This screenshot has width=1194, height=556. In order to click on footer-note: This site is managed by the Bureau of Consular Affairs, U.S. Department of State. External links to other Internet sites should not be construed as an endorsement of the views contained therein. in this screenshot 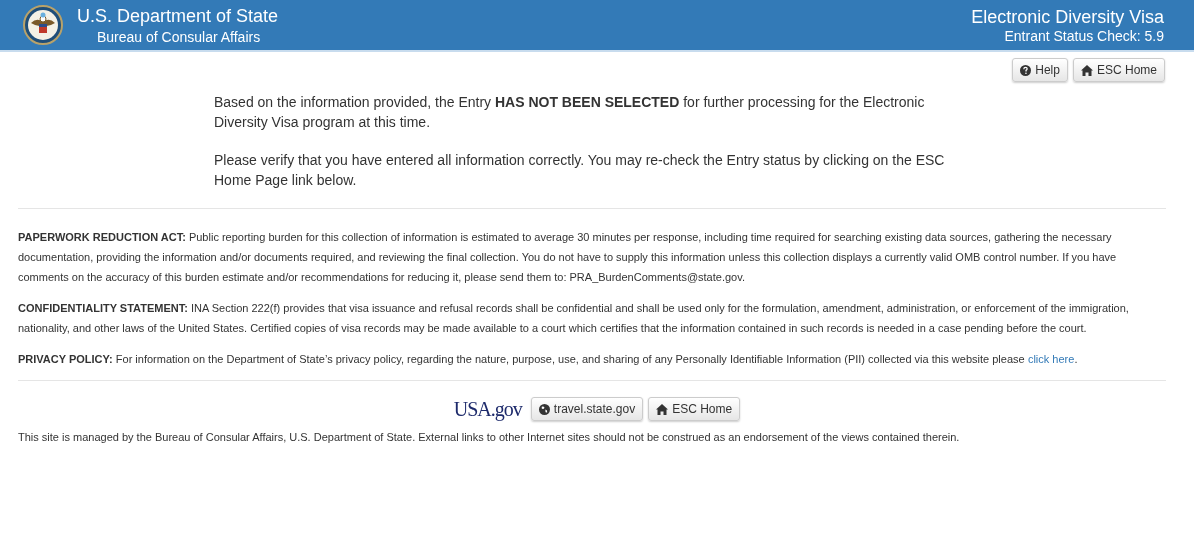, I will do `click(489, 437)`.